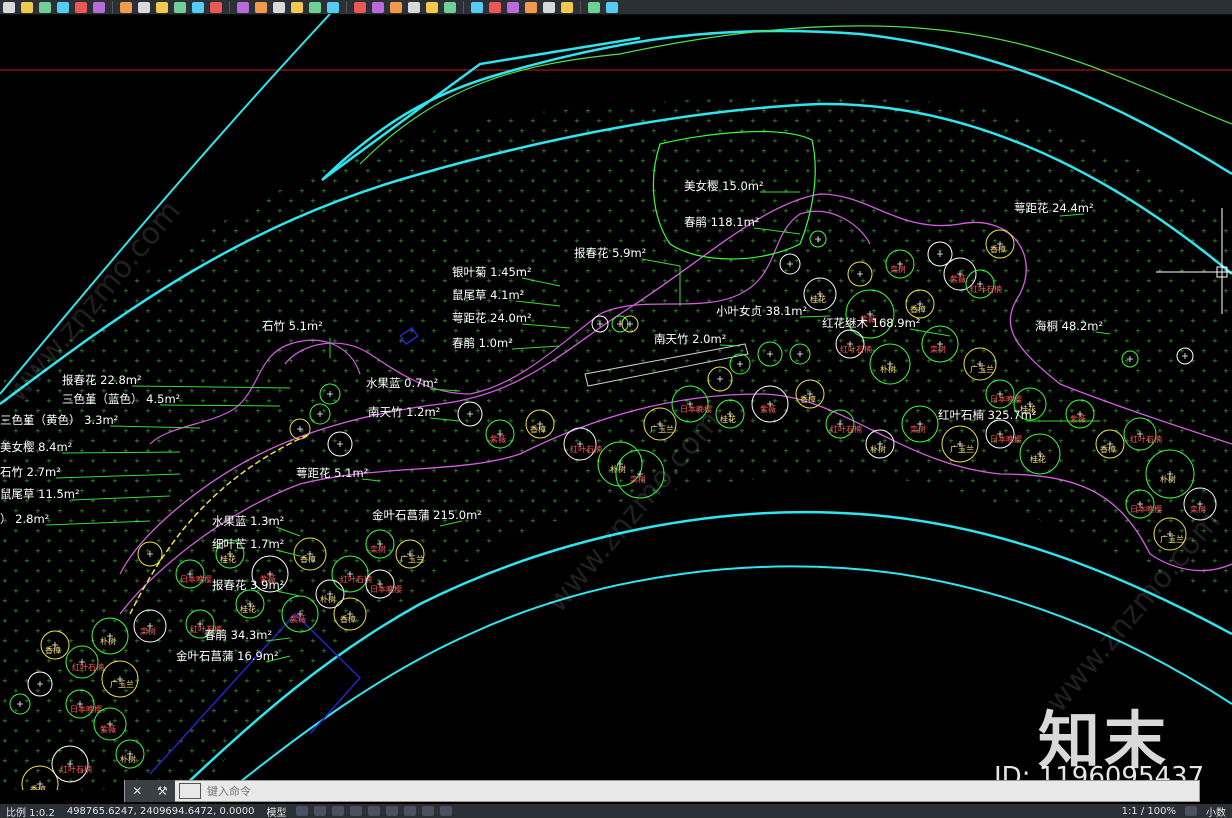  What do you see at coordinates (248, 521) in the screenshot?
I see `label-25: 水果蓝 1.3m²` at bounding box center [248, 521].